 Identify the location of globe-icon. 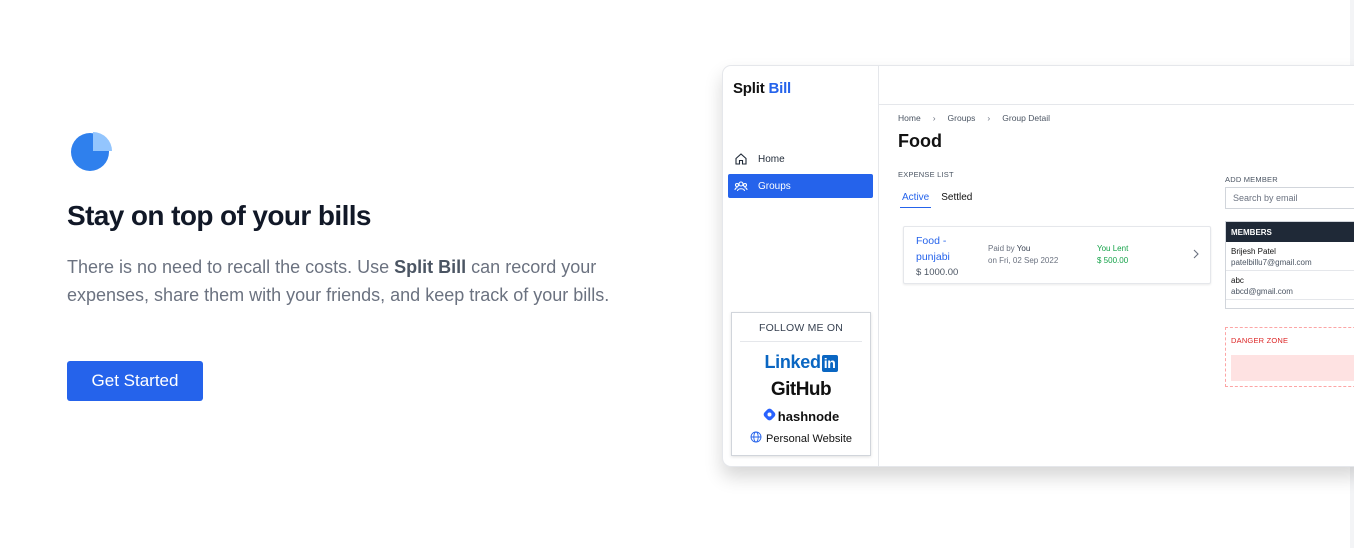
(756, 438).